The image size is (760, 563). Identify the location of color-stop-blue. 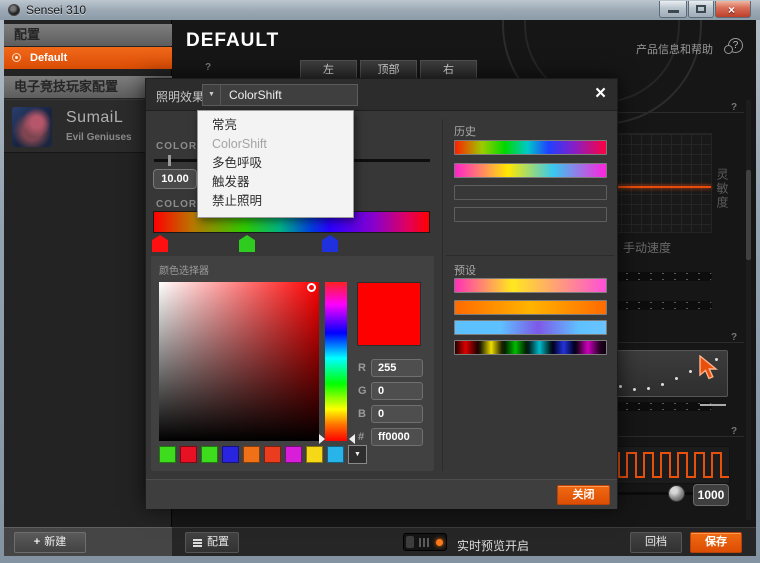
(330, 243).